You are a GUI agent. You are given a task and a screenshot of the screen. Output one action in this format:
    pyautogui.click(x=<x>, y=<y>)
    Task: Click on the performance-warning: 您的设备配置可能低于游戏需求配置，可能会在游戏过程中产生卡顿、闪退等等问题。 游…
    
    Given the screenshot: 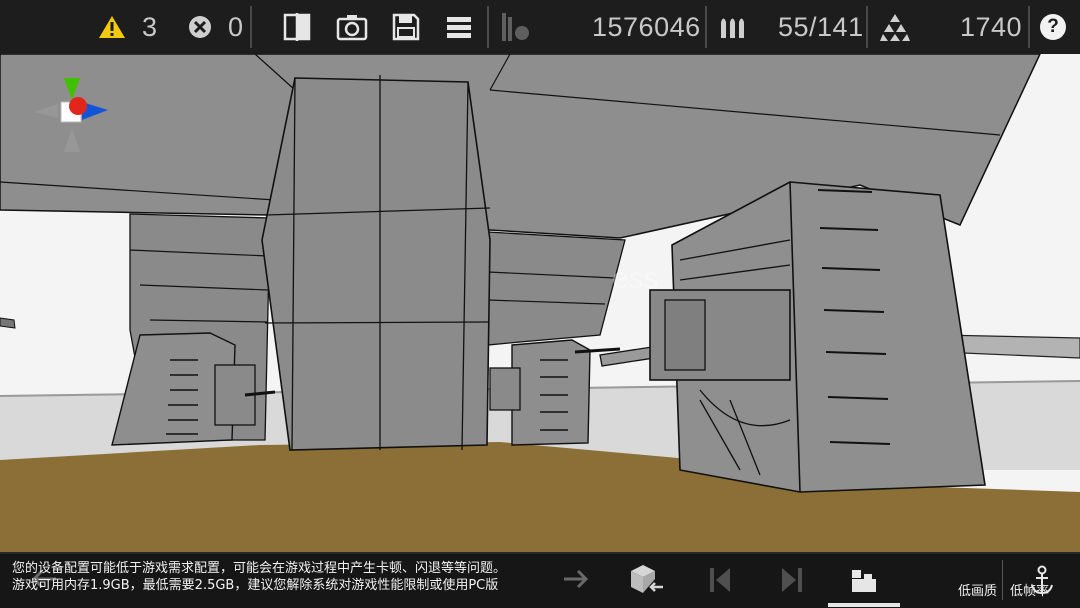 What is the action you would take?
    pyautogui.click(x=312, y=577)
    